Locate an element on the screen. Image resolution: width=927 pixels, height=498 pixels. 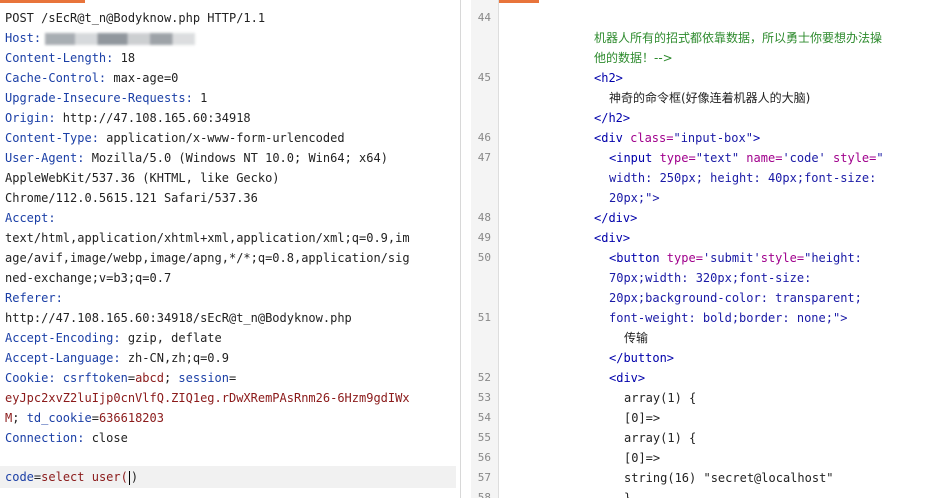
header-value: 1 is located at coordinates (200, 98).